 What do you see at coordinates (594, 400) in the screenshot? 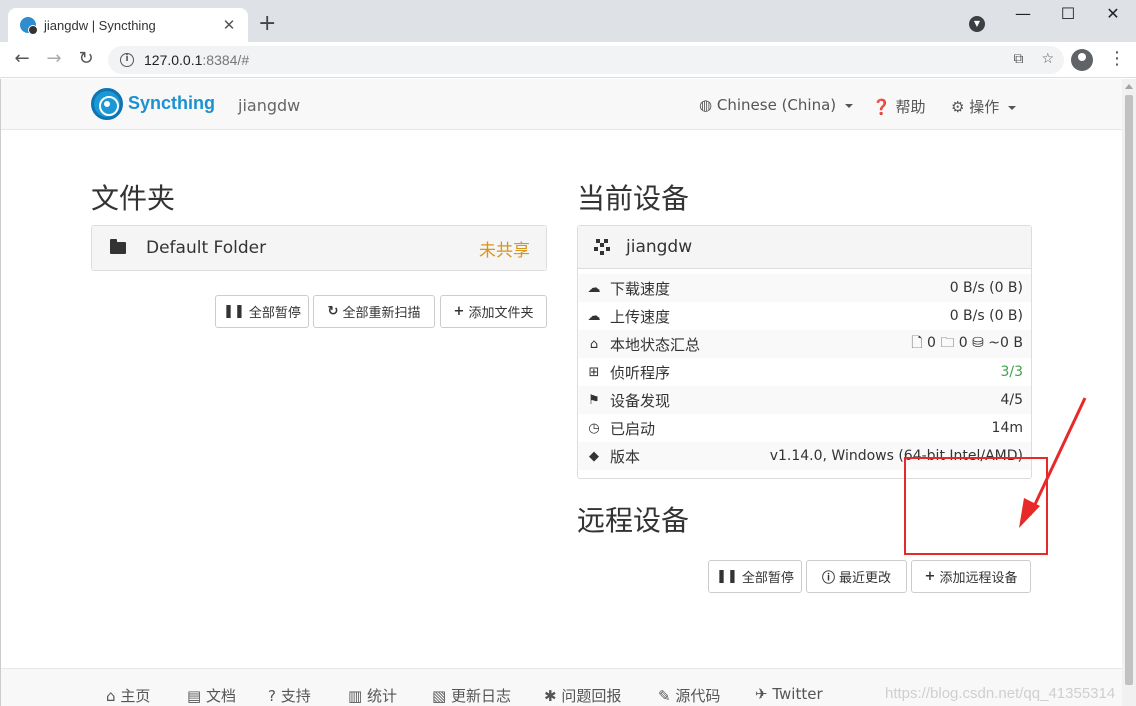
I see `signpost-icon: ⚑` at bounding box center [594, 400].